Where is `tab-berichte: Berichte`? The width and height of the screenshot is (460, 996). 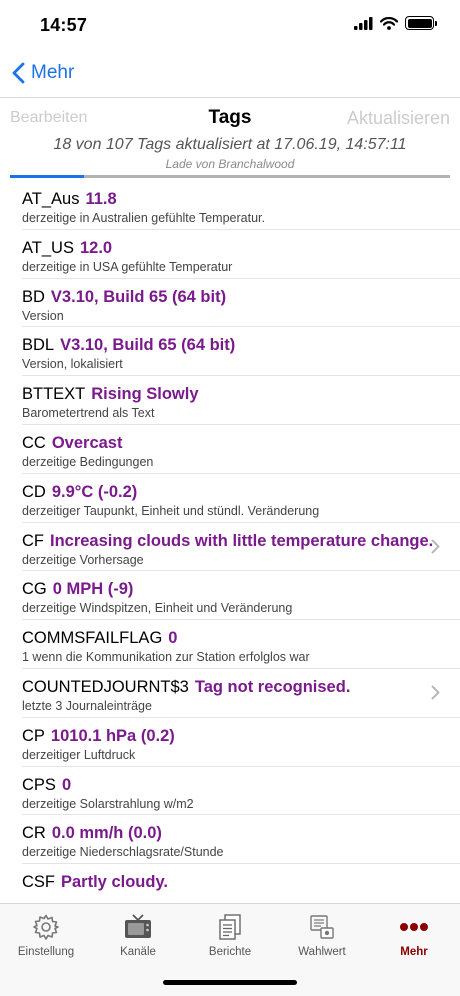
tab-berichte: Berichte is located at coordinates (230, 940).